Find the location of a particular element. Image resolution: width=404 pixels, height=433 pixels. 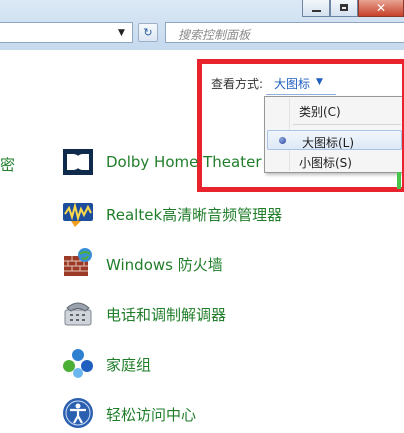

minimize-icon is located at coordinates (316, 11).